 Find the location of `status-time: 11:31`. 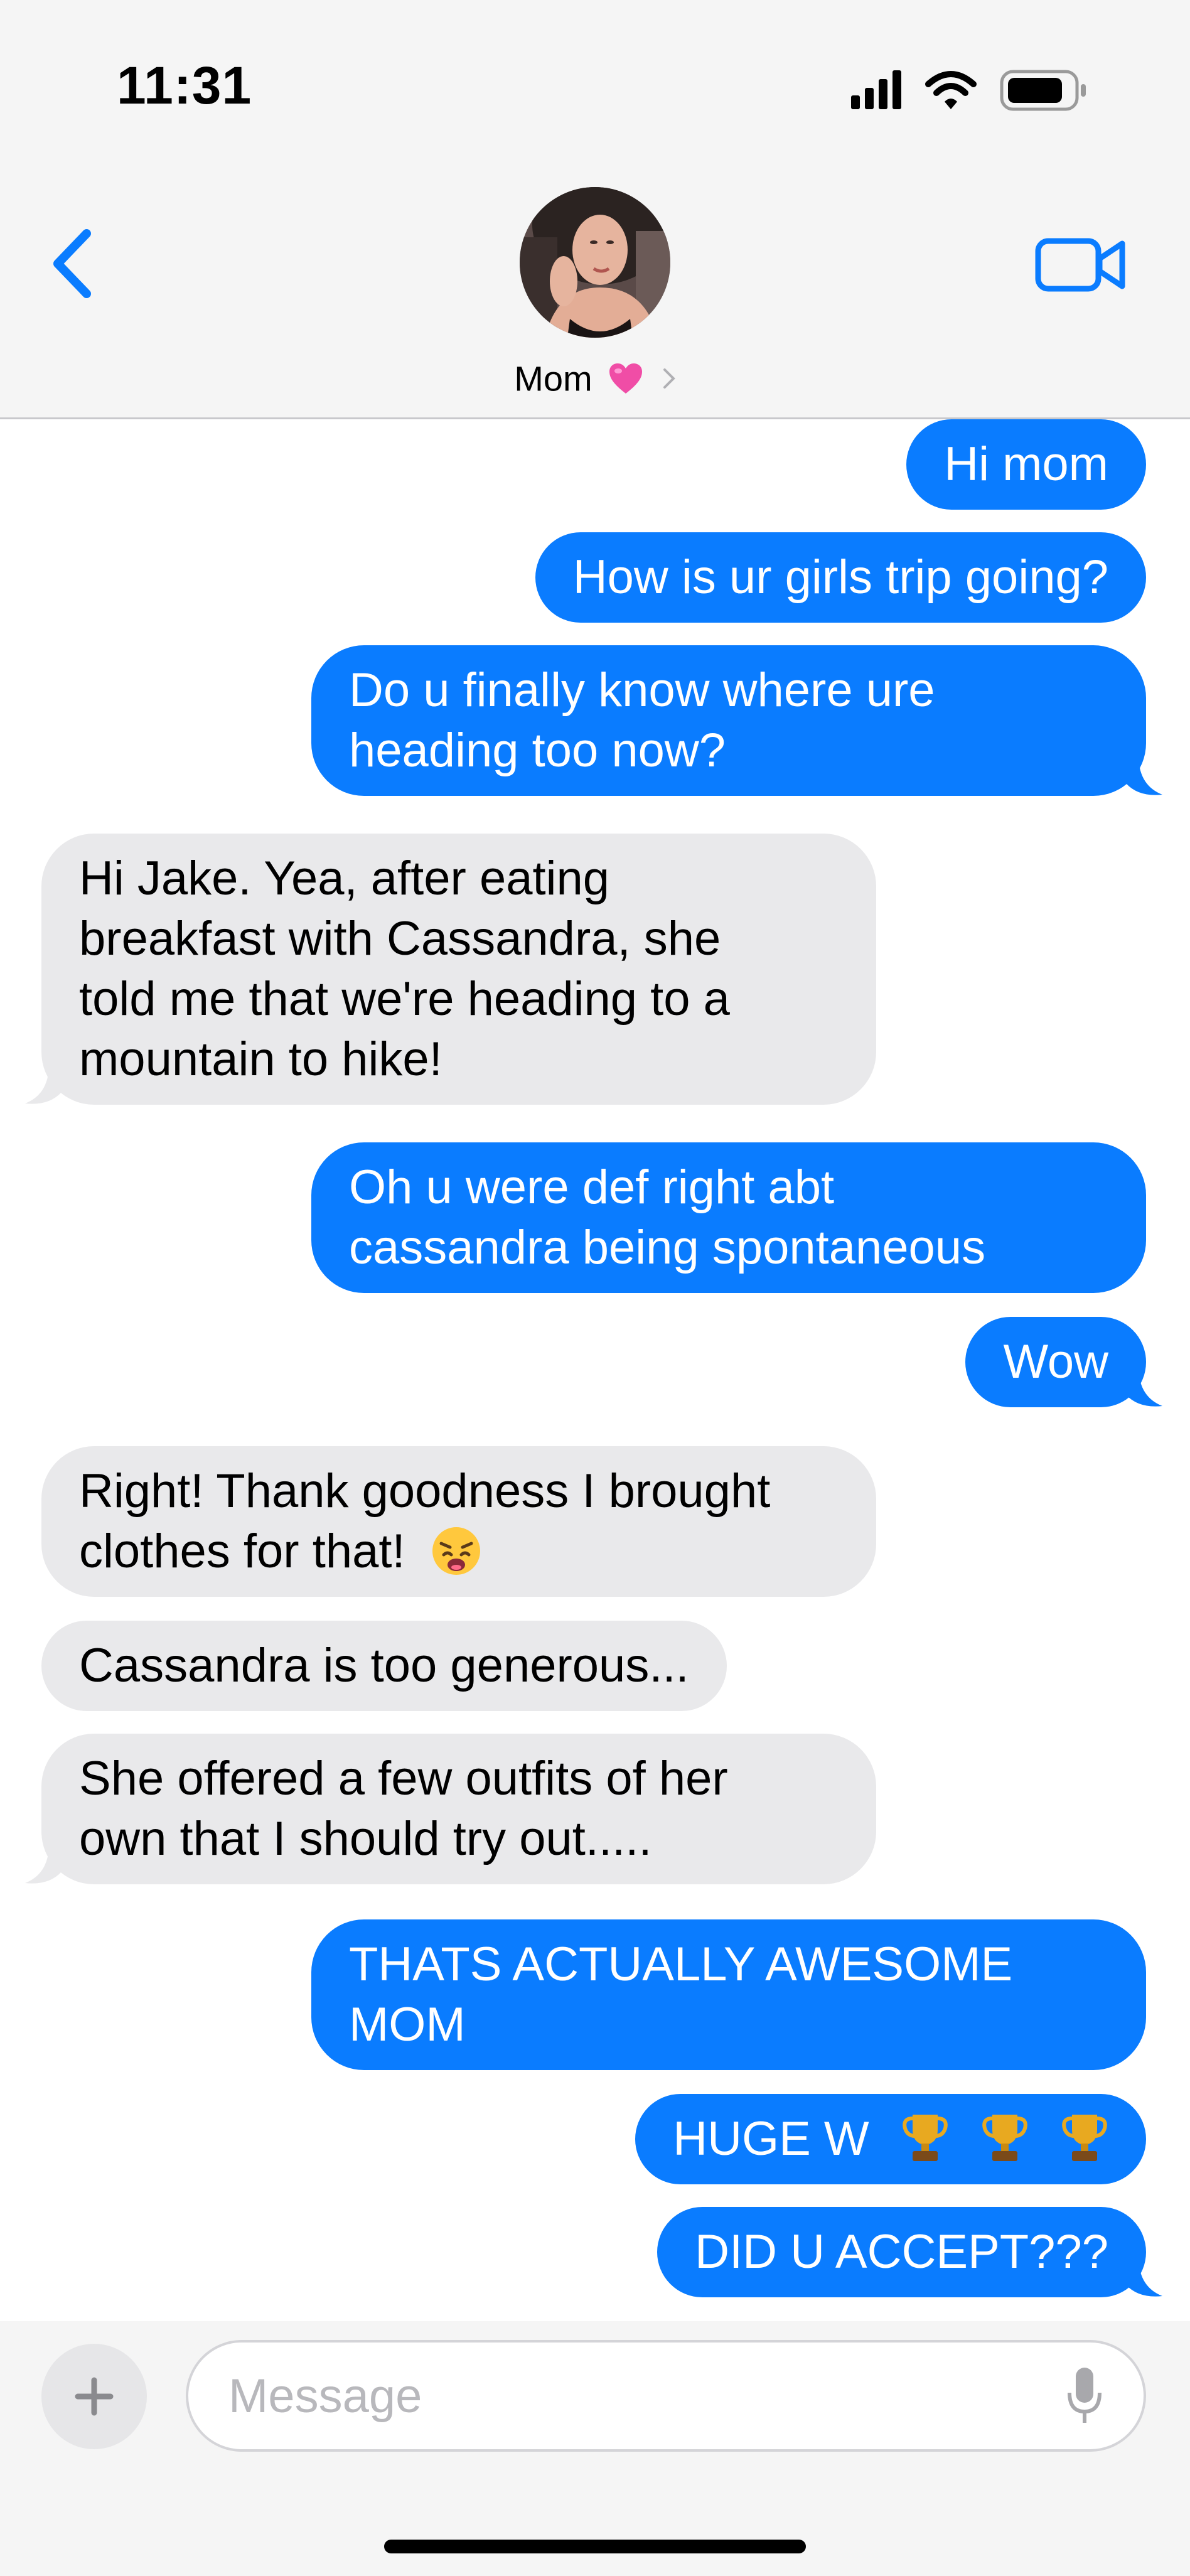

status-time: 11:31 is located at coordinates (184, 85).